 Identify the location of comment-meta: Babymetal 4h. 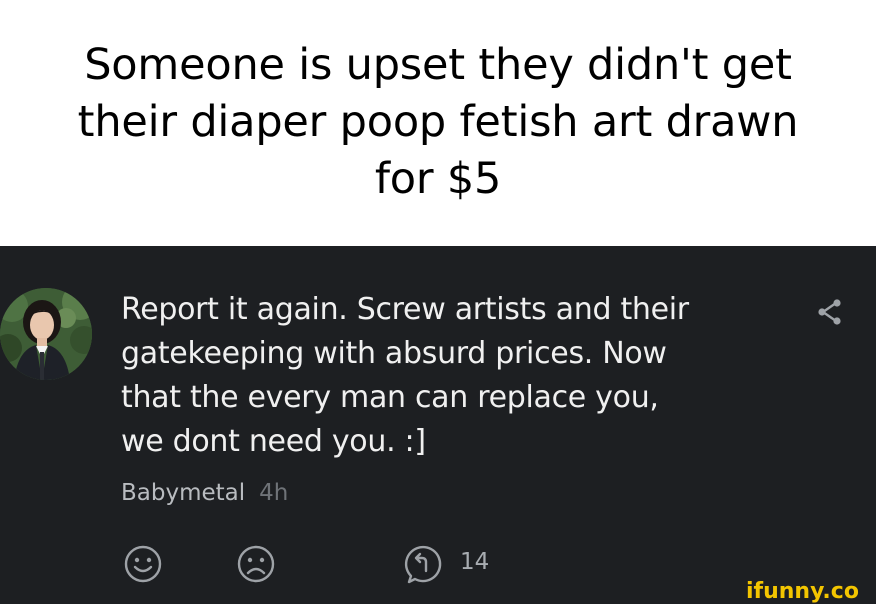
(204, 493).